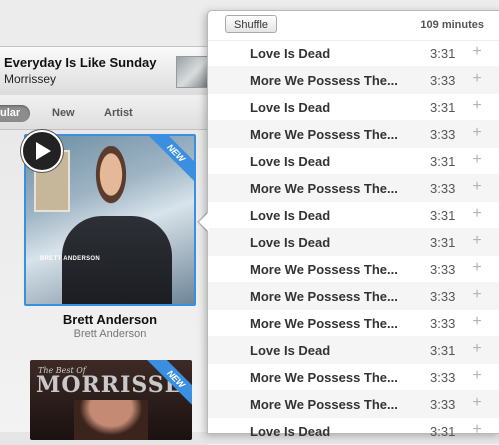 The height and width of the screenshot is (445, 499). Describe the element at coordinates (110, 71) in the screenshot. I see `now-playing-bar: Everyday Is Like Sunday Morrissey` at that location.